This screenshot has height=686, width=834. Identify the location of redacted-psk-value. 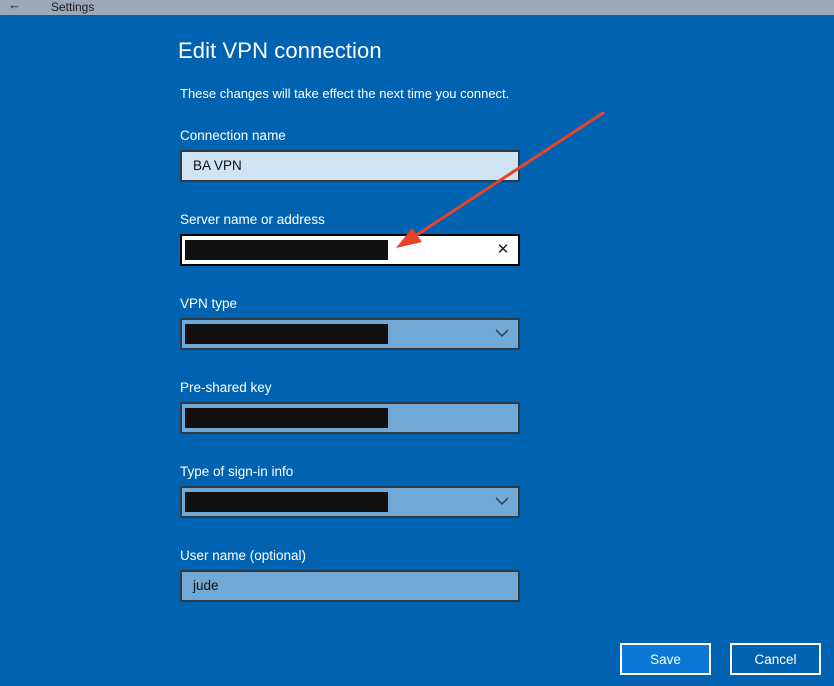
(286, 418).